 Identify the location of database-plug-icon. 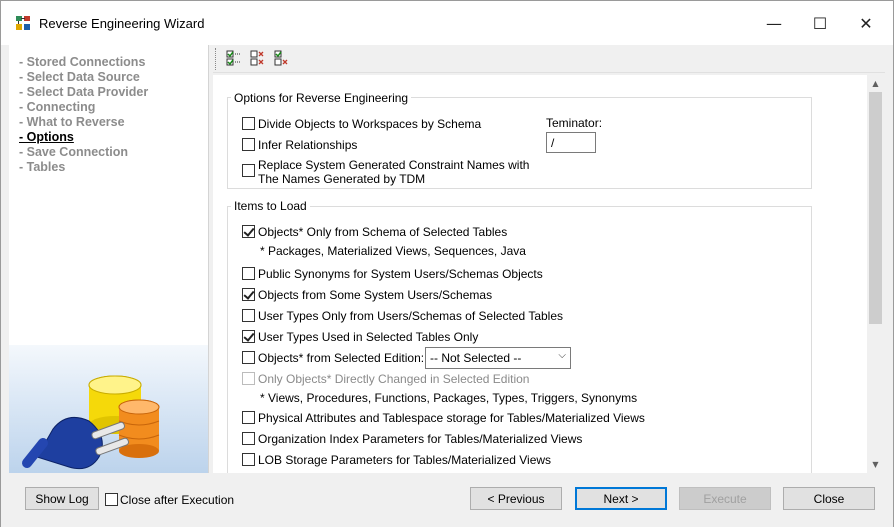
(91, 422).